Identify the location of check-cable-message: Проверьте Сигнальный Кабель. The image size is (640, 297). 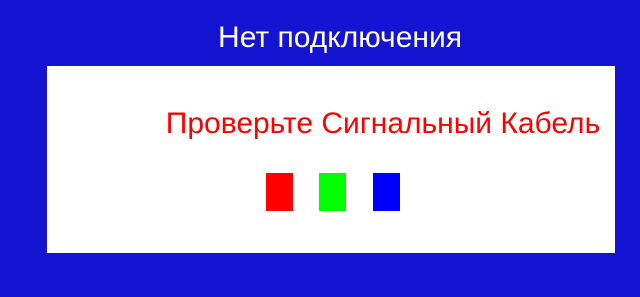
(383, 123).